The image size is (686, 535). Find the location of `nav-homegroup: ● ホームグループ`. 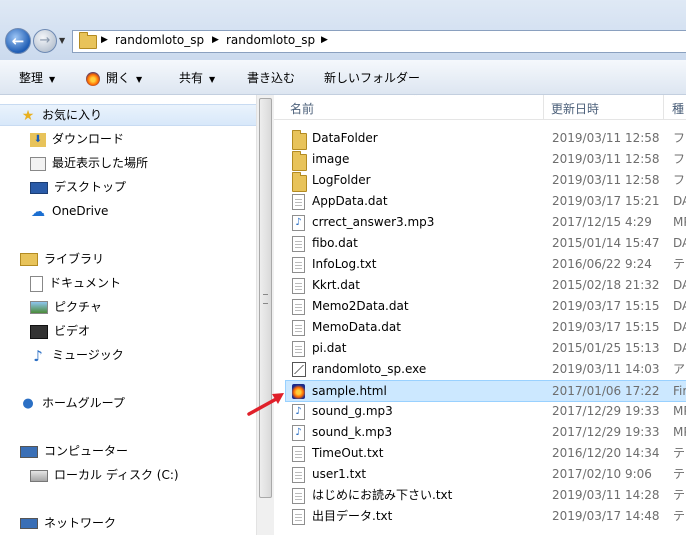

nav-homegroup: ● ホームグループ is located at coordinates (72, 403).